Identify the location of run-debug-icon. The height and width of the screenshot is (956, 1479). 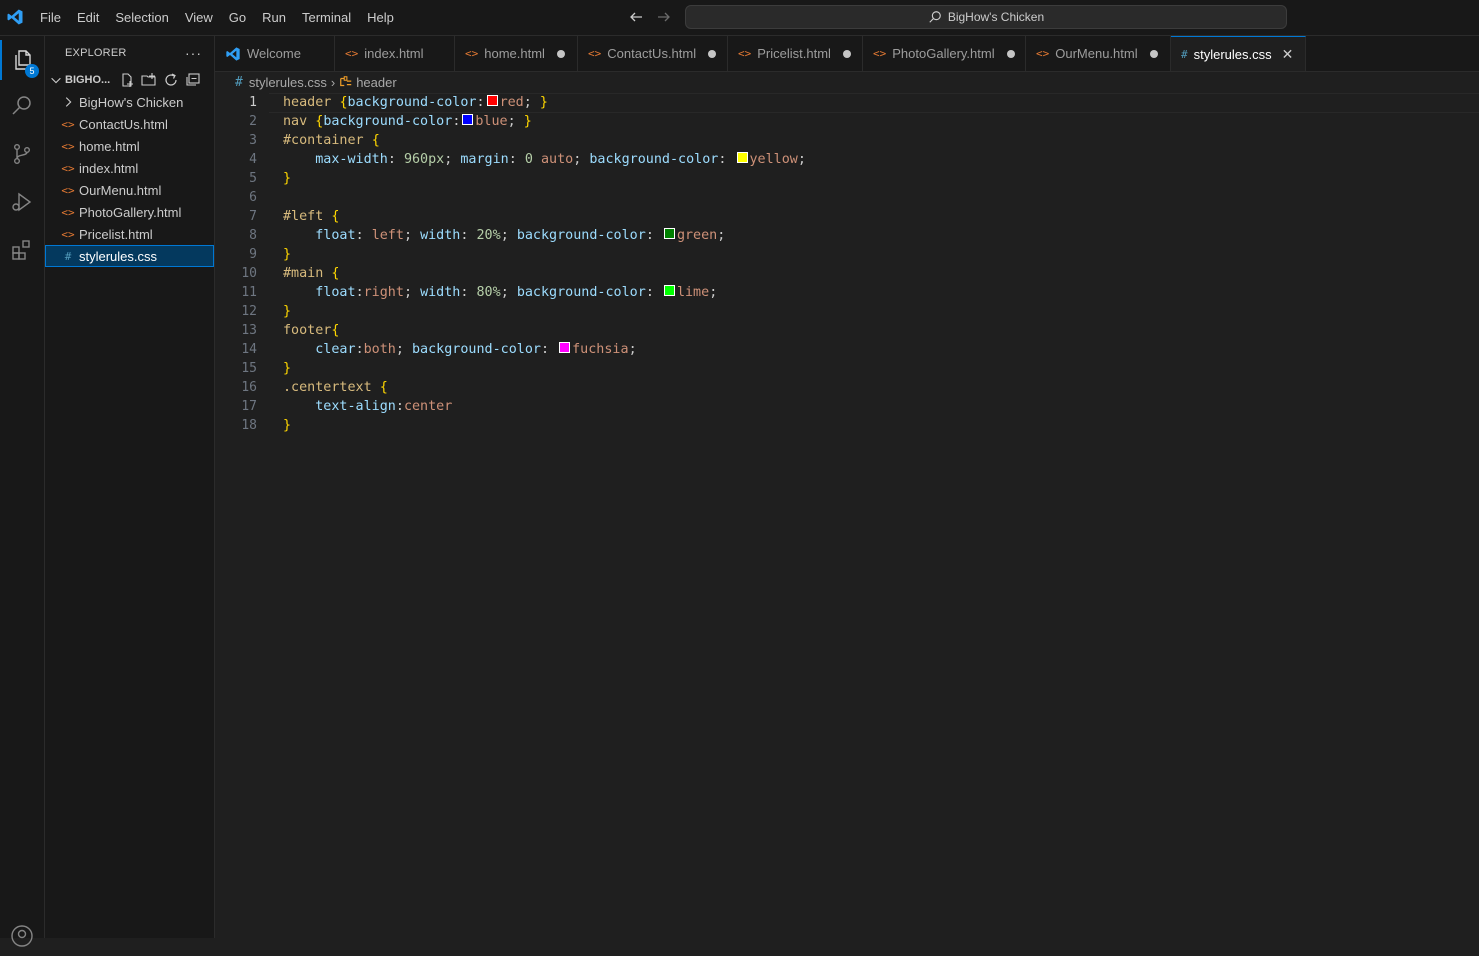
(22, 202).